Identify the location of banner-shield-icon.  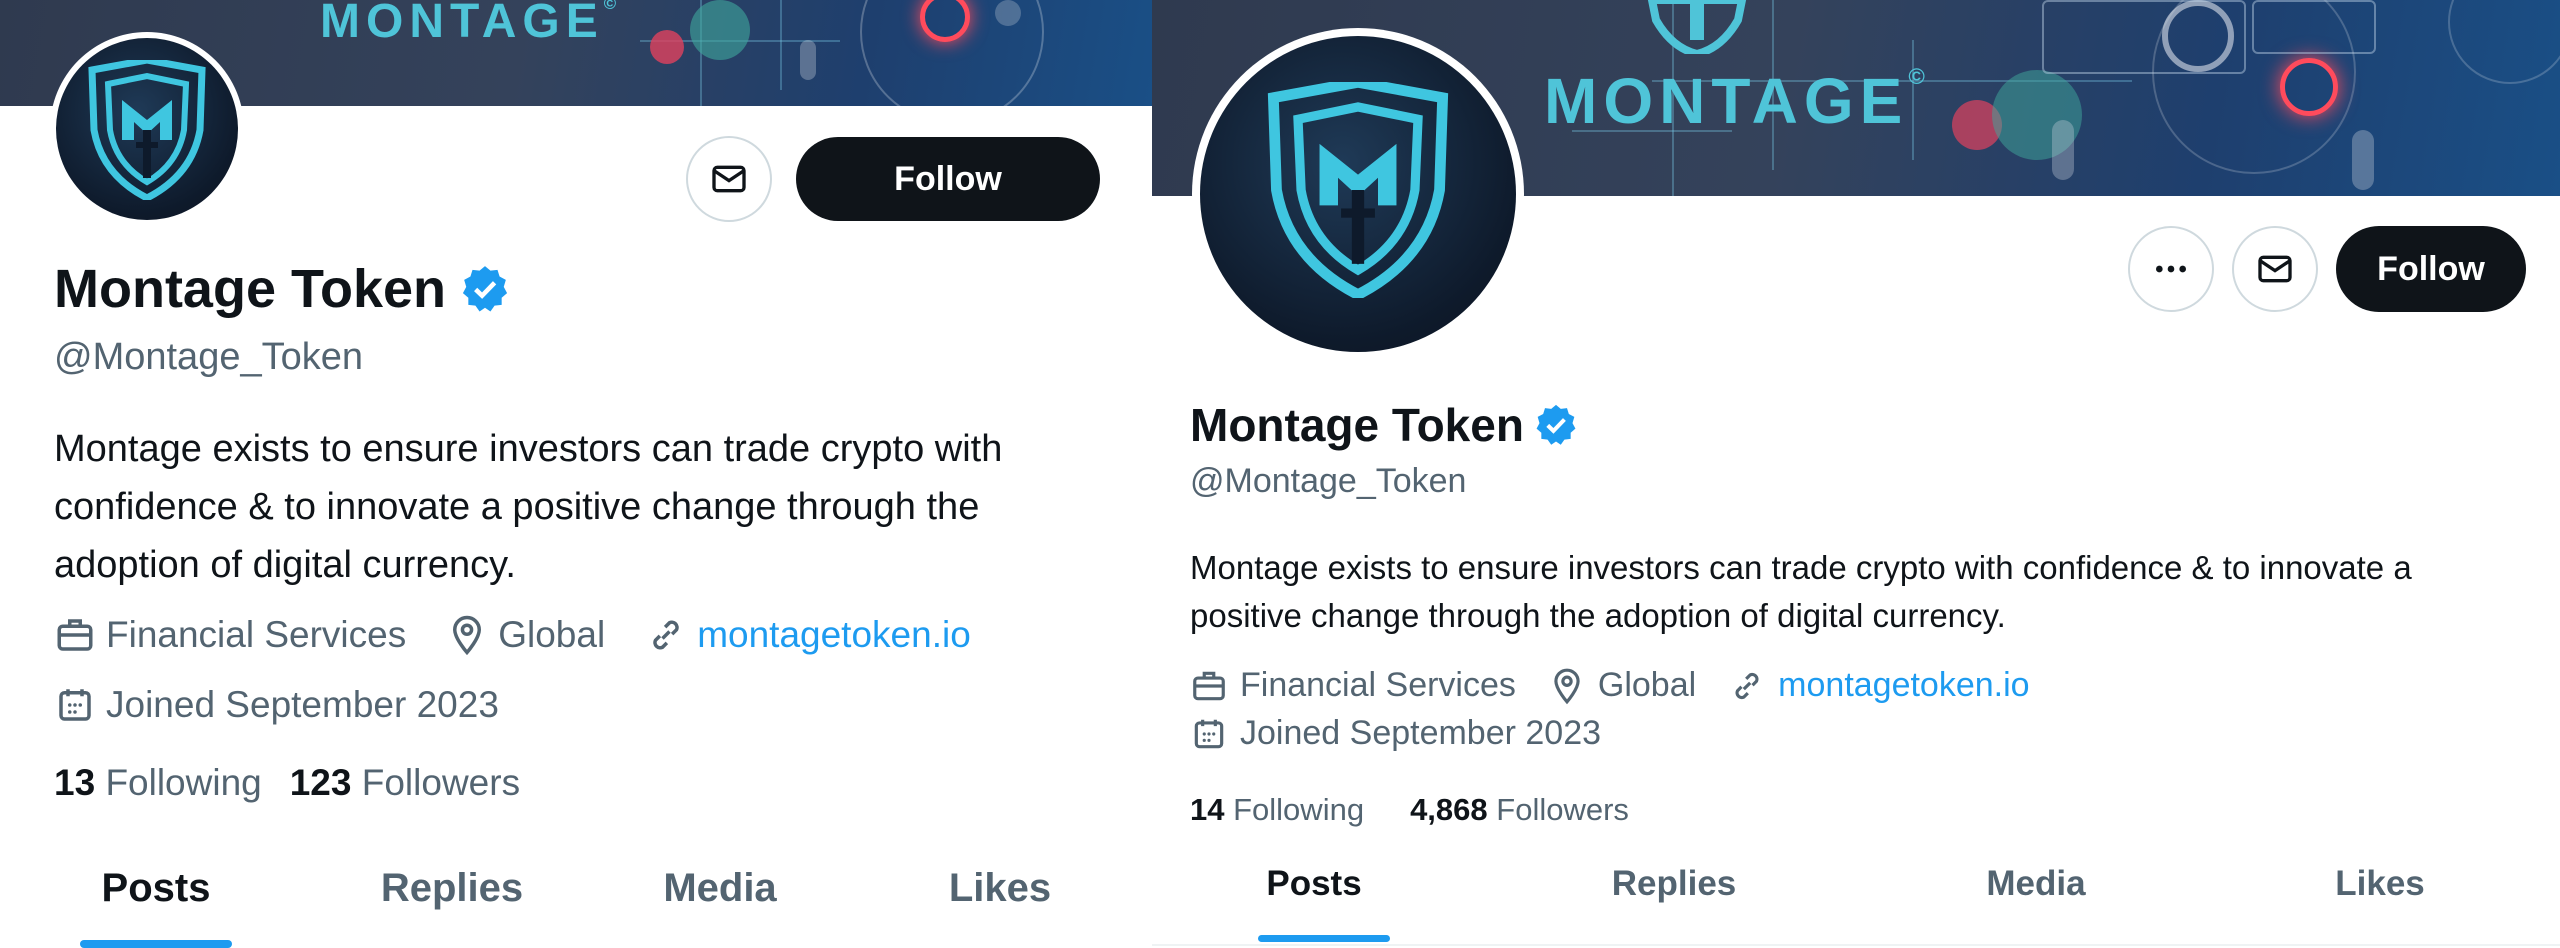
(1697, 27).